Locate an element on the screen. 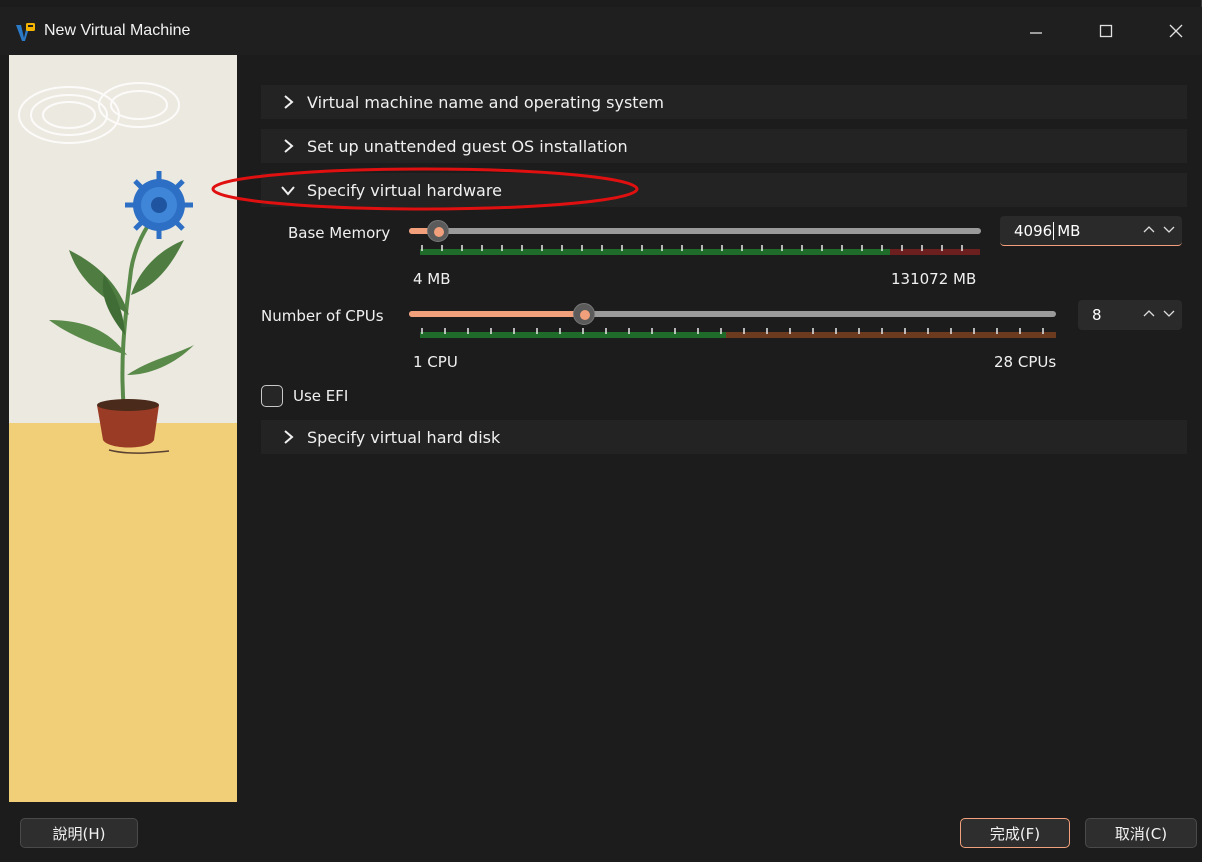 This screenshot has height=862, width=1206. button-bar: 說明(H) 完成(F) 取消(C) is located at coordinates (601, 832).